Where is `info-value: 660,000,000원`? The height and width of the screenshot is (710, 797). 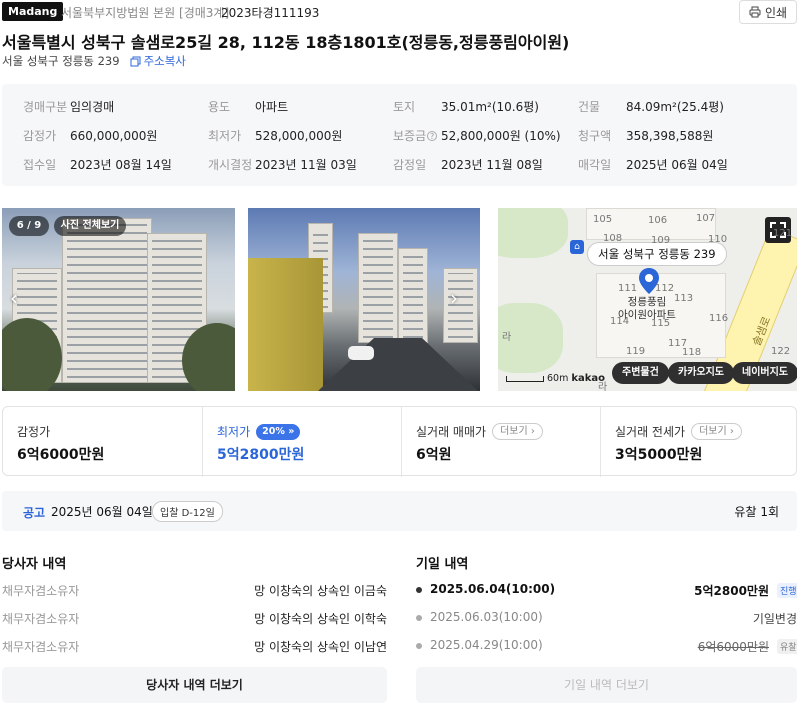
info-value: 660,000,000원 is located at coordinates (114, 136).